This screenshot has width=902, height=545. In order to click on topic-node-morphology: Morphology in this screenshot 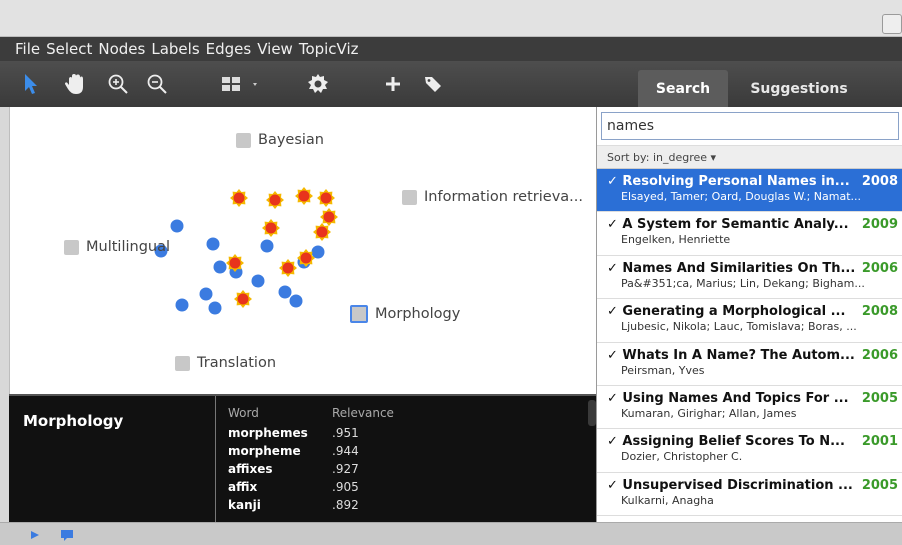, I will do `click(405, 314)`.